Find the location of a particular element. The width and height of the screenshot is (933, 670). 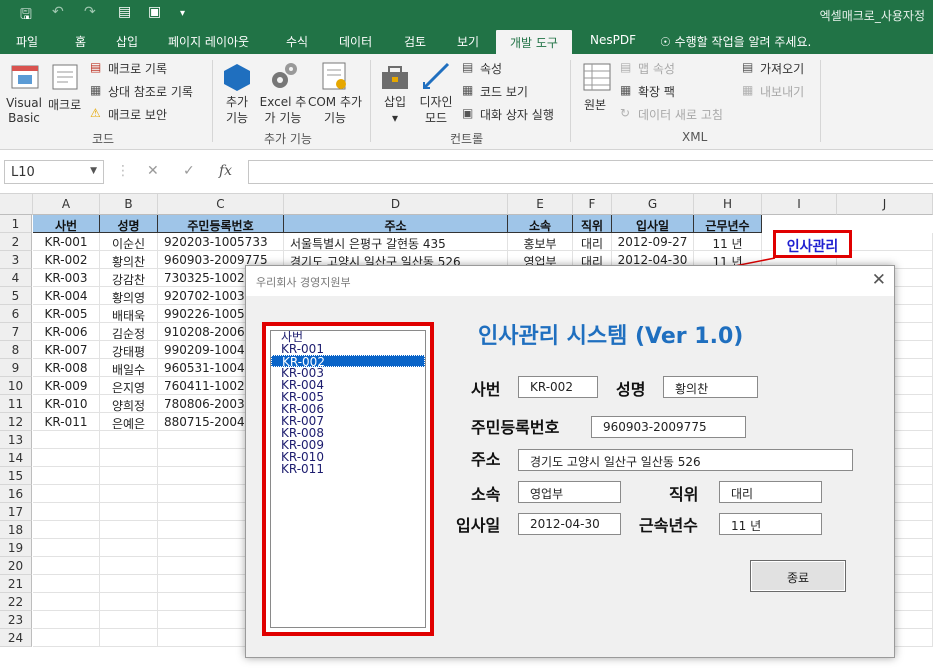

name-field: 황의찬 is located at coordinates (710, 387).